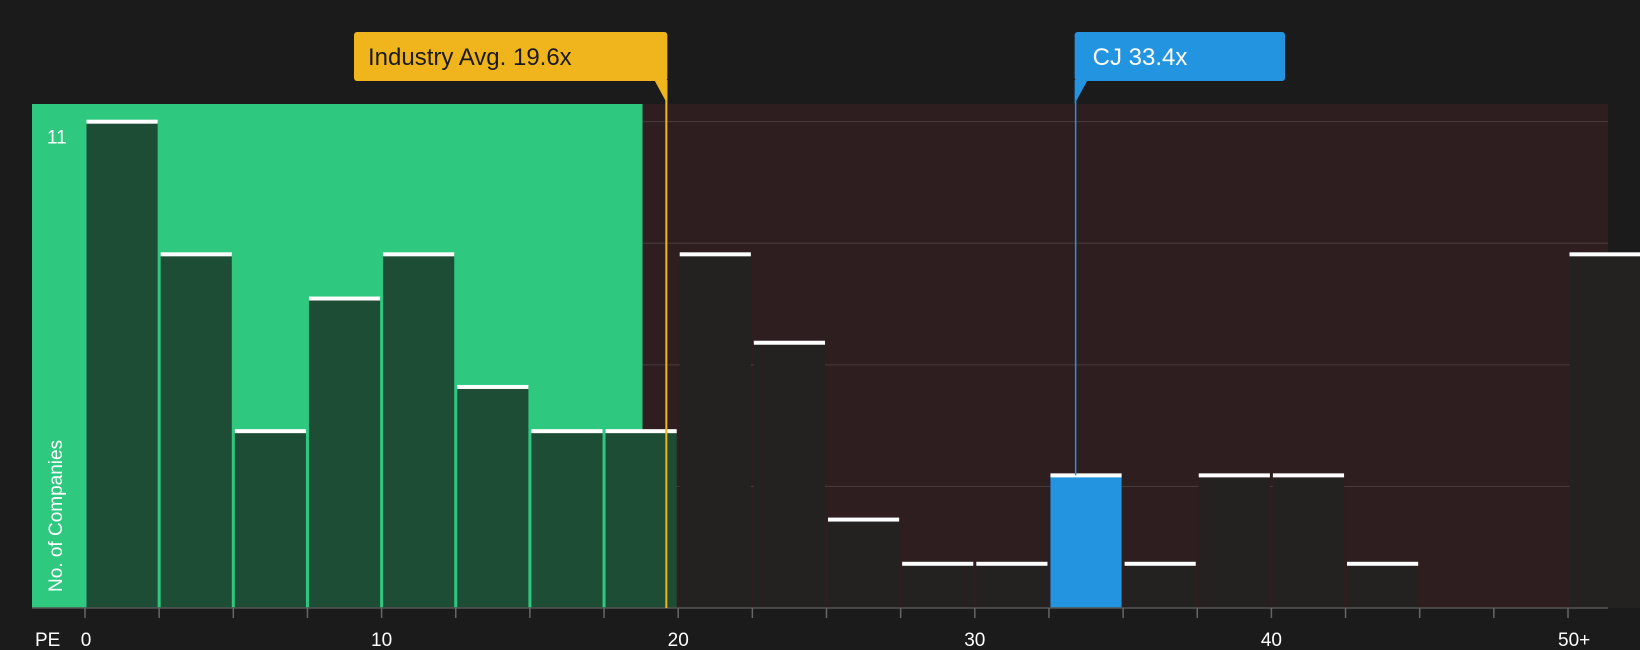 The image size is (1640, 650). What do you see at coordinates (1574, 640) in the screenshot?
I see `x-tick-label: 50+` at bounding box center [1574, 640].